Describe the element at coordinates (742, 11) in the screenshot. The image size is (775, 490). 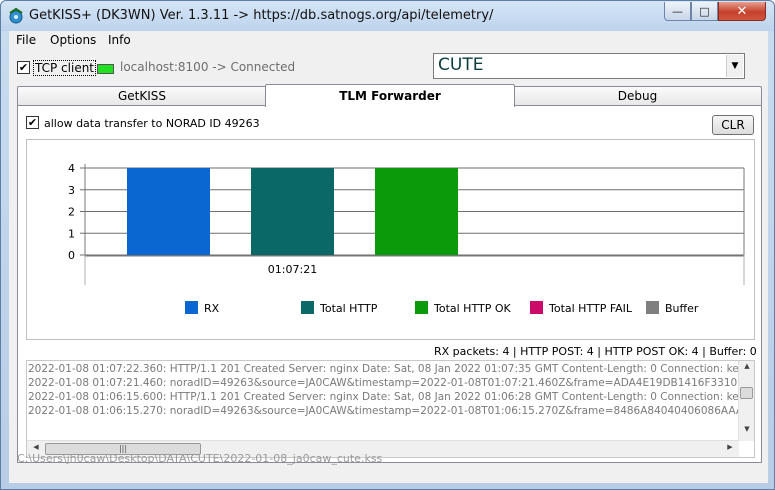
I see `close-button: ✕` at that location.